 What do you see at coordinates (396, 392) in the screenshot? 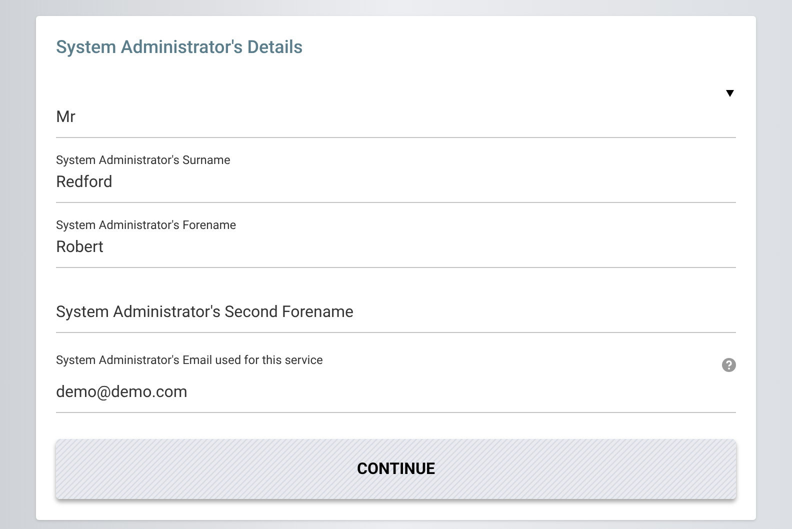
I see `input-field: demo@demo.com` at bounding box center [396, 392].